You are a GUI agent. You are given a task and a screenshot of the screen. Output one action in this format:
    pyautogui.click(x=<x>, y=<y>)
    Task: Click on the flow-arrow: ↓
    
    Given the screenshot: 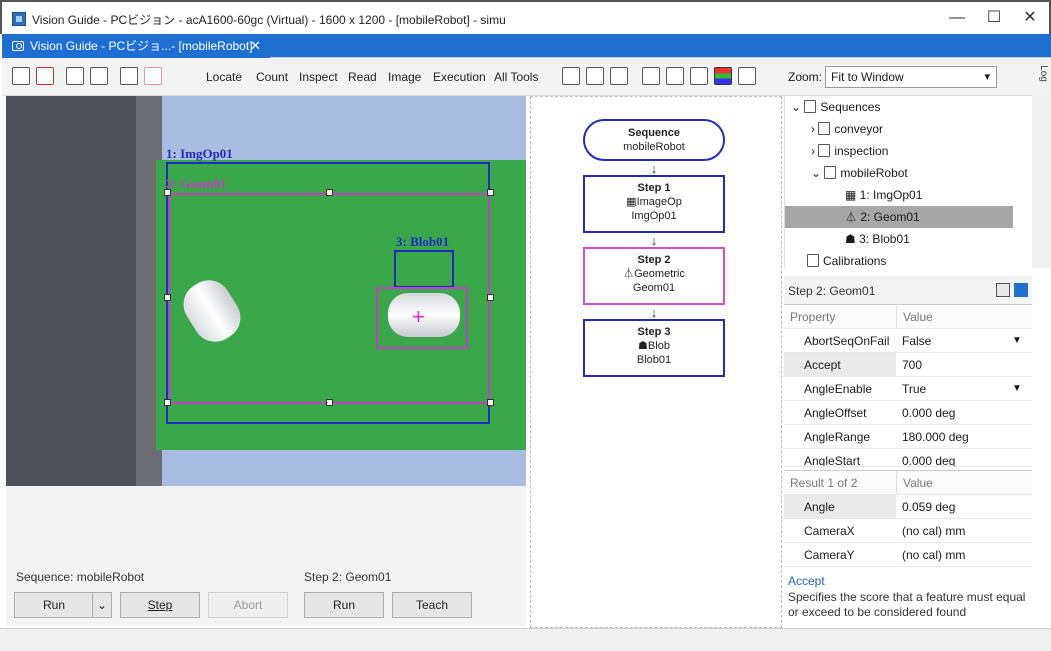 What is the action you would take?
    pyautogui.click(x=654, y=312)
    